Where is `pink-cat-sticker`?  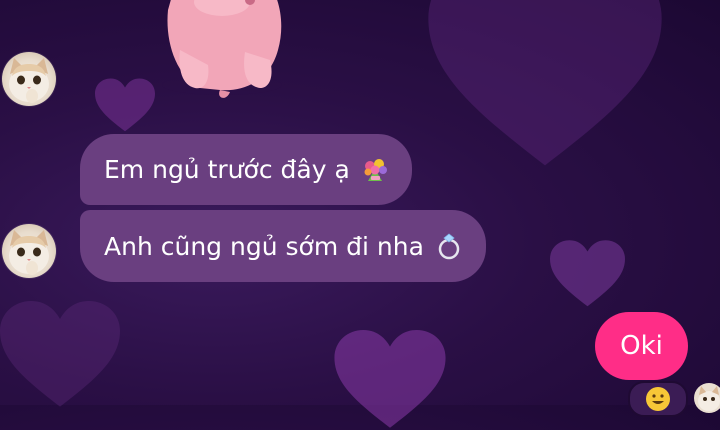 pink-cat-sticker is located at coordinates (222, 54).